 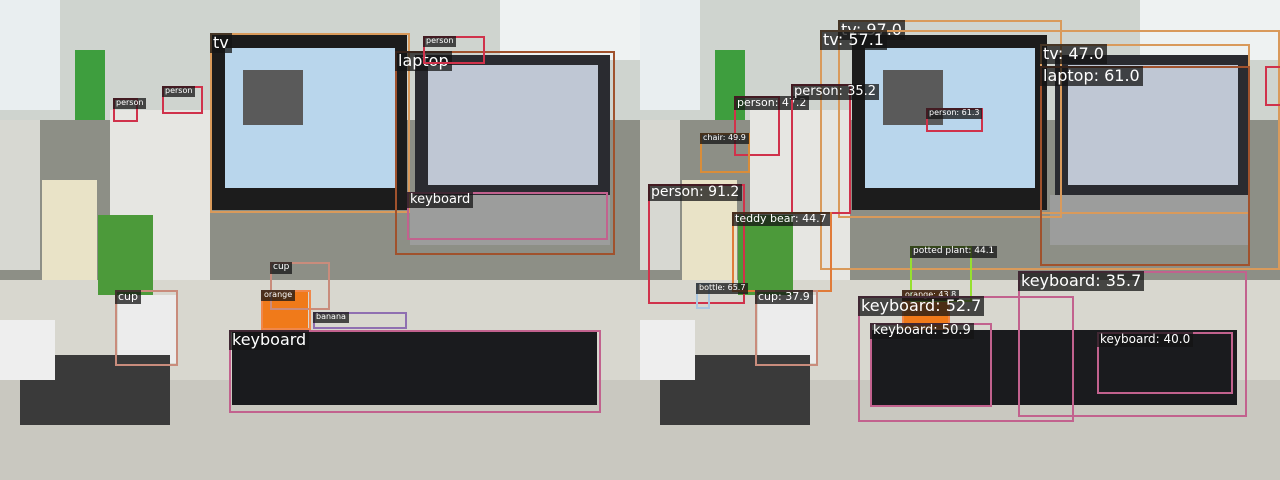 I want to click on cup-big-box: cup, so click(x=146, y=328).